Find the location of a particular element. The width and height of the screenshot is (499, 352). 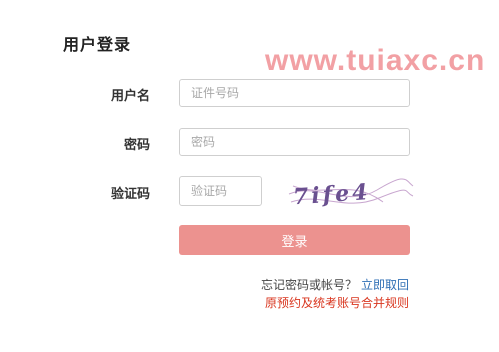

forgot-account-row: 忘记密码或帐号？ 立即取回 is located at coordinates (335, 284).